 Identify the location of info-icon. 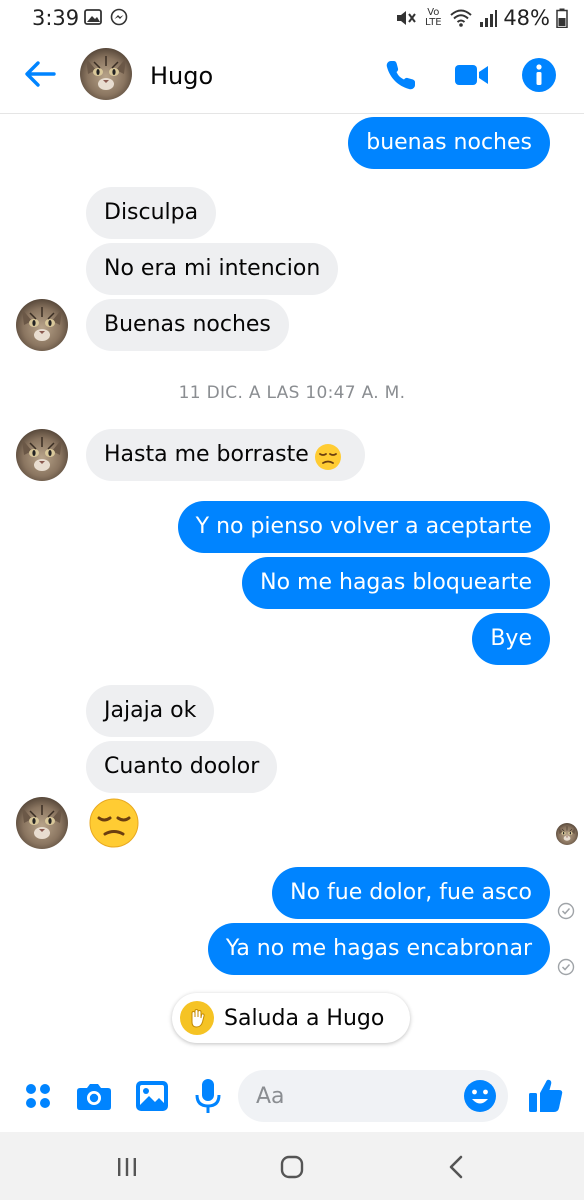
(539, 75).